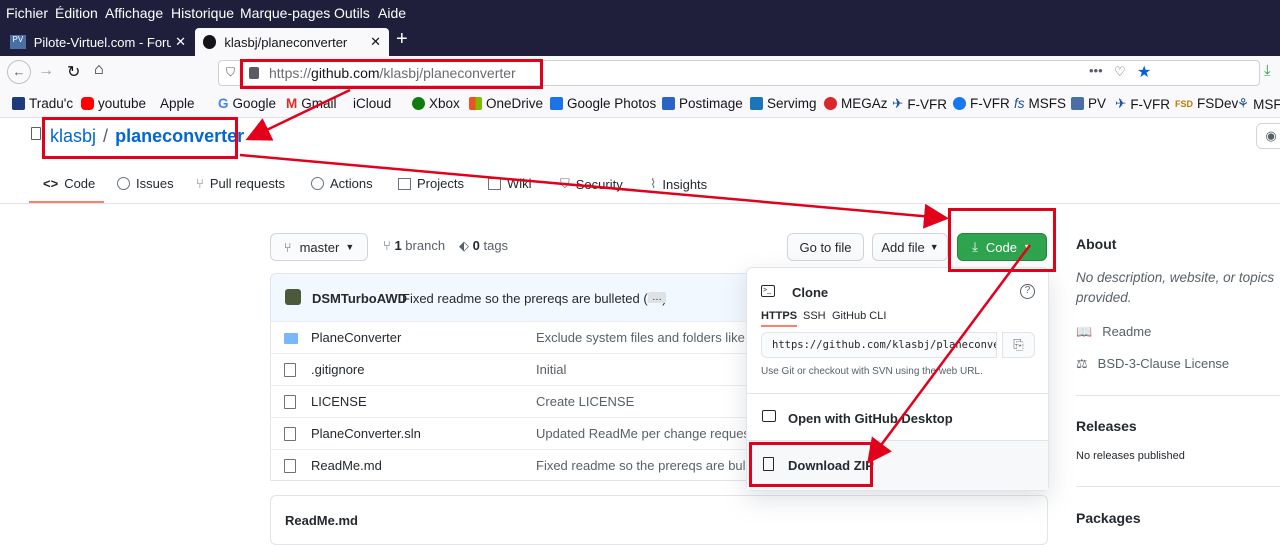 This screenshot has height=545, width=1280. Describe the element at coordinates (594, 191) in the screenshot. I see `arrow-repo-to-code` at that location.